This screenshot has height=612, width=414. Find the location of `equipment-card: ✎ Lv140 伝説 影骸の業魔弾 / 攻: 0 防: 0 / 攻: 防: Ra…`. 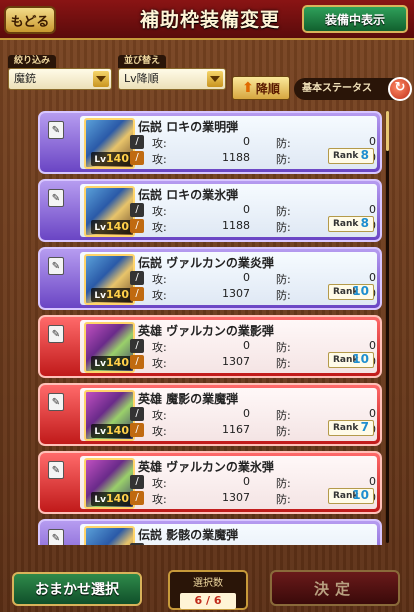

equipment-card: ✎ Lv140 伝説 影骸の業魔弾 / 攻: 0 防: 0 / 攻: 防: Ra… is located at coordinates (210, 532).